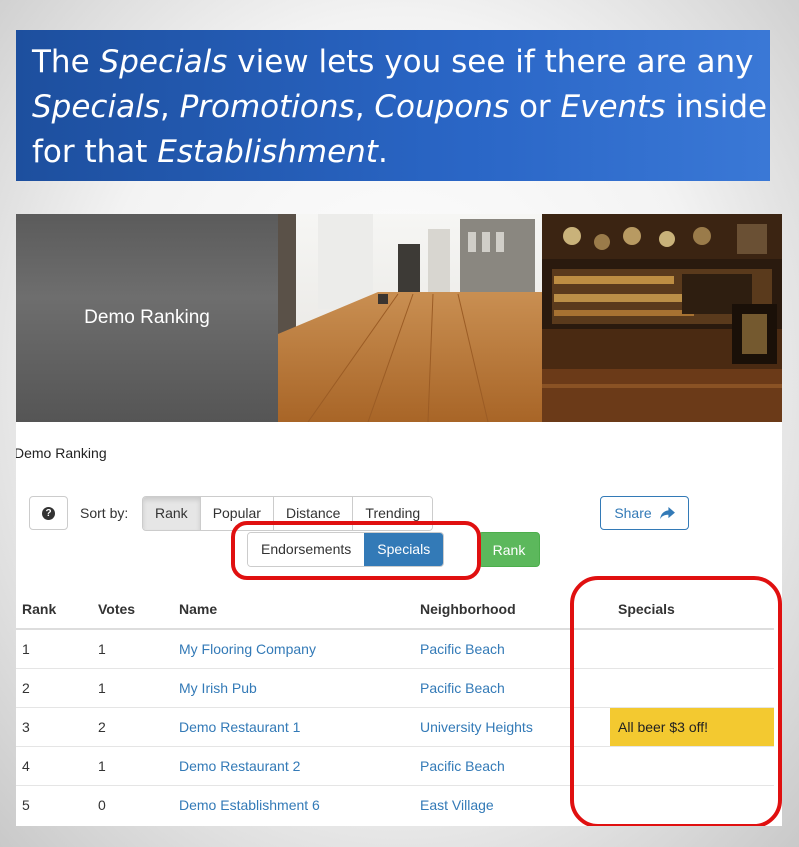 This screenshot has height=847, width=799. I want to click on ranking-caption: Demo Ranking, so click(61, 453).